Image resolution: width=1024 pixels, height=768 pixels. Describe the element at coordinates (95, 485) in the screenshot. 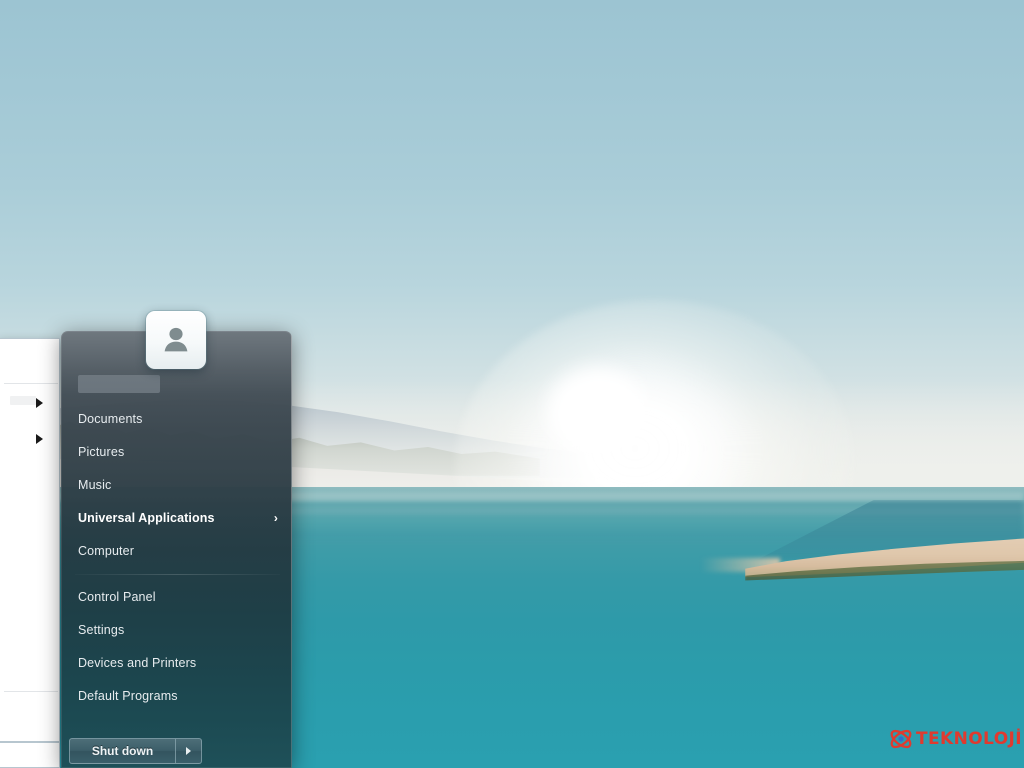

I see `start-menu-item-label: Music` at that location.